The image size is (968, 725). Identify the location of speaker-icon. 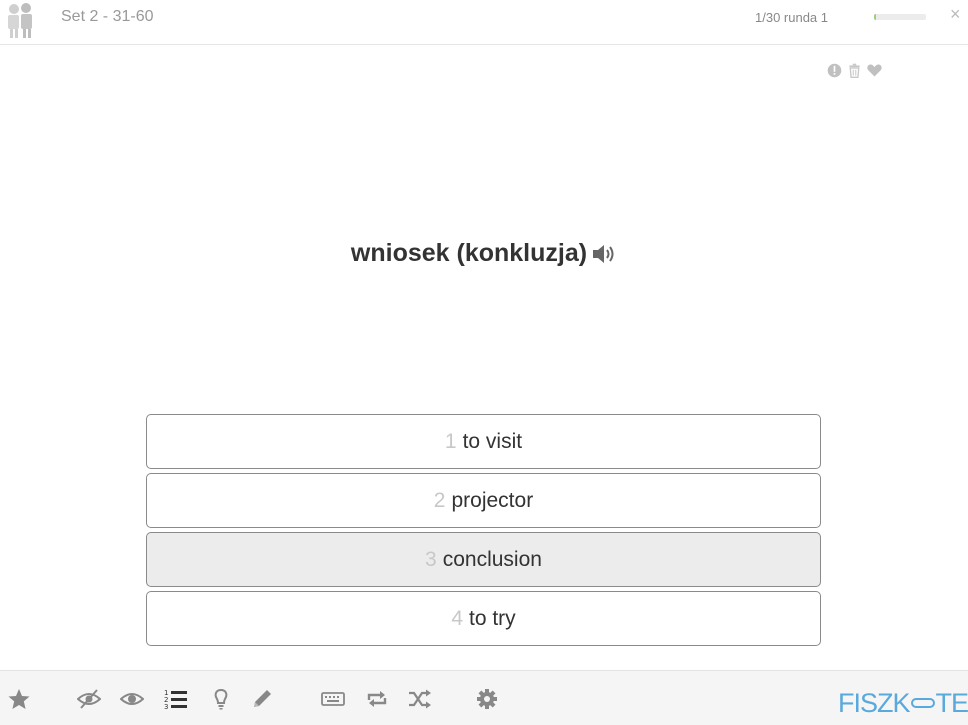
(604, 254).